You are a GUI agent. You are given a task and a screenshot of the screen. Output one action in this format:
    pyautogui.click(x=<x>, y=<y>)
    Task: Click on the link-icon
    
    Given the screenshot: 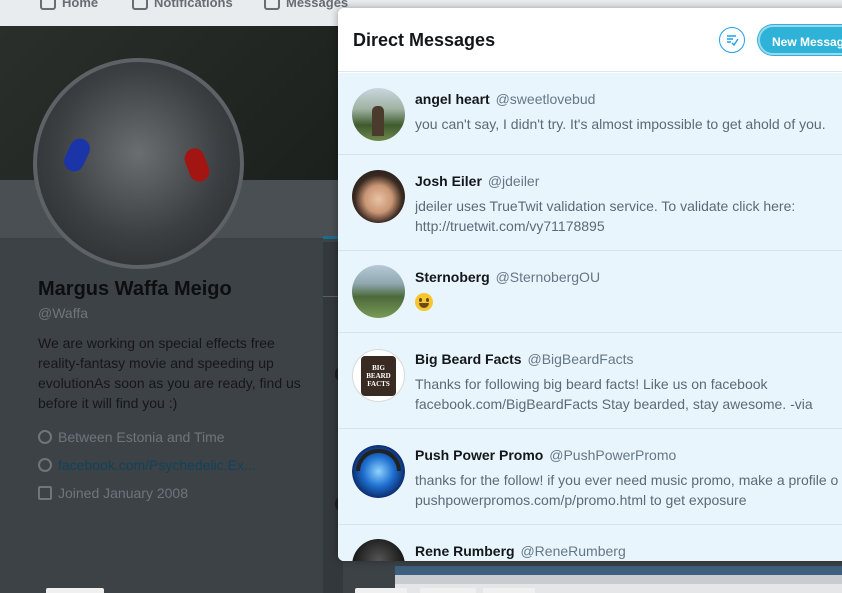 What is the action you would take?
    pyautogui.click(x=45, y=465)
    